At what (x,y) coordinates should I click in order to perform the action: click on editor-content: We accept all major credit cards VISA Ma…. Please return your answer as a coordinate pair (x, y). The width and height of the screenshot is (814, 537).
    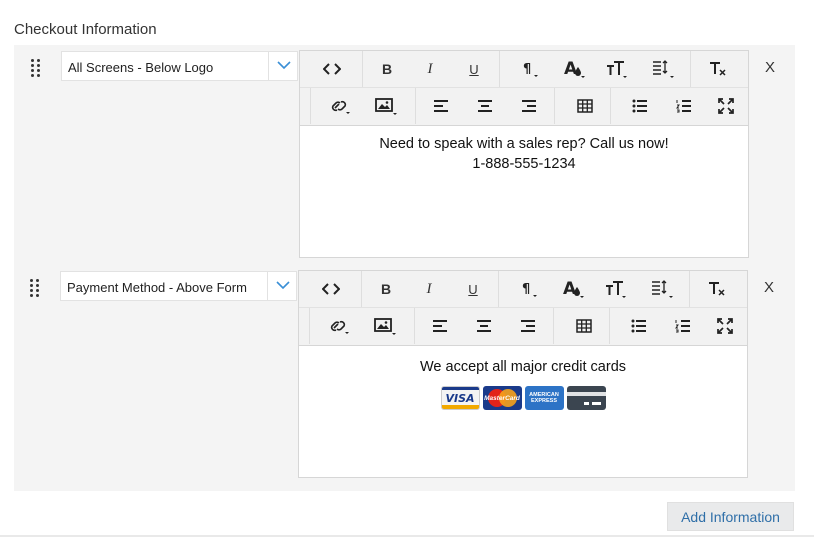
    Looking at the image, I should click on (523, 411).